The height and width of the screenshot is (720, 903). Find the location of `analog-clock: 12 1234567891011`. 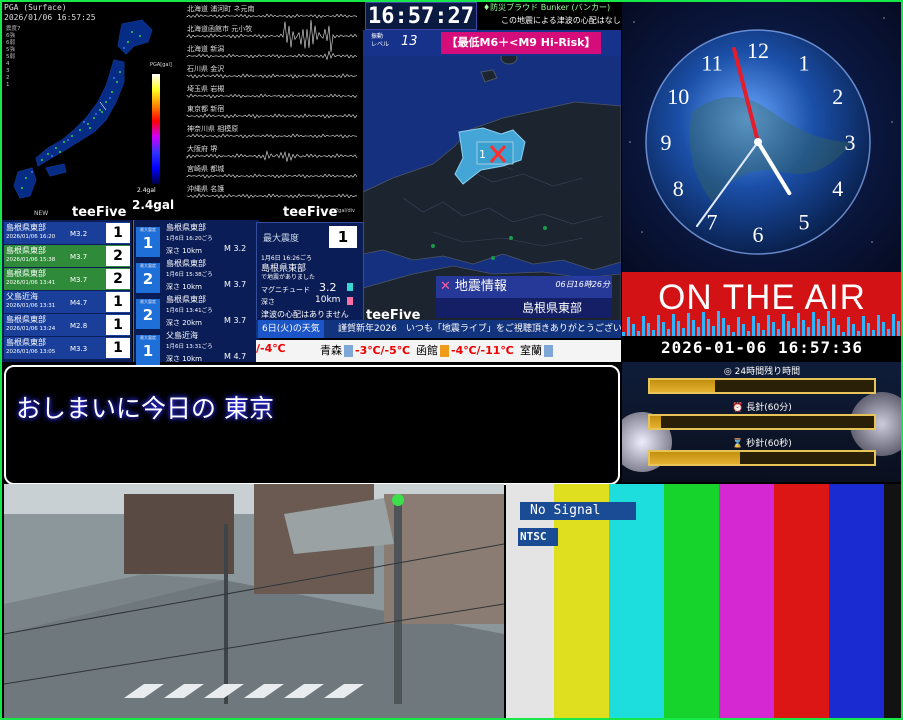

analog-clock: 12 1234567891011 is located at coordinates (761, 136).